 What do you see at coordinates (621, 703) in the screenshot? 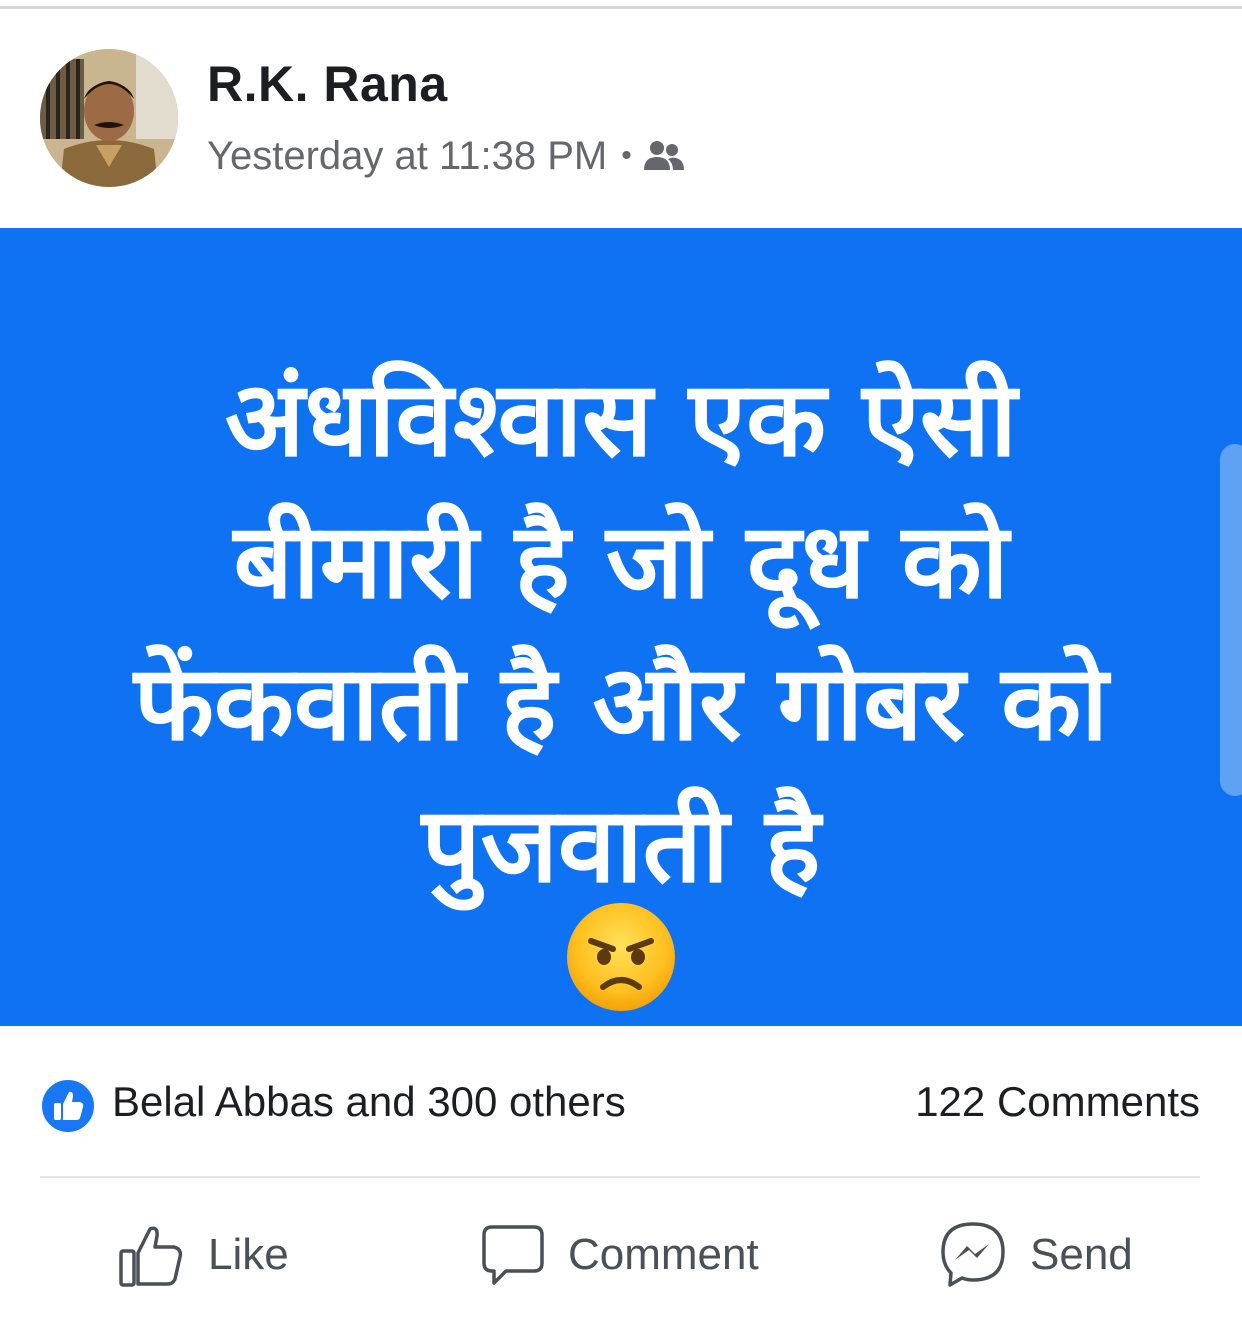
I see `post-text-line: फेंकवाती है और गोबर को` at bounding box center [621, 703].